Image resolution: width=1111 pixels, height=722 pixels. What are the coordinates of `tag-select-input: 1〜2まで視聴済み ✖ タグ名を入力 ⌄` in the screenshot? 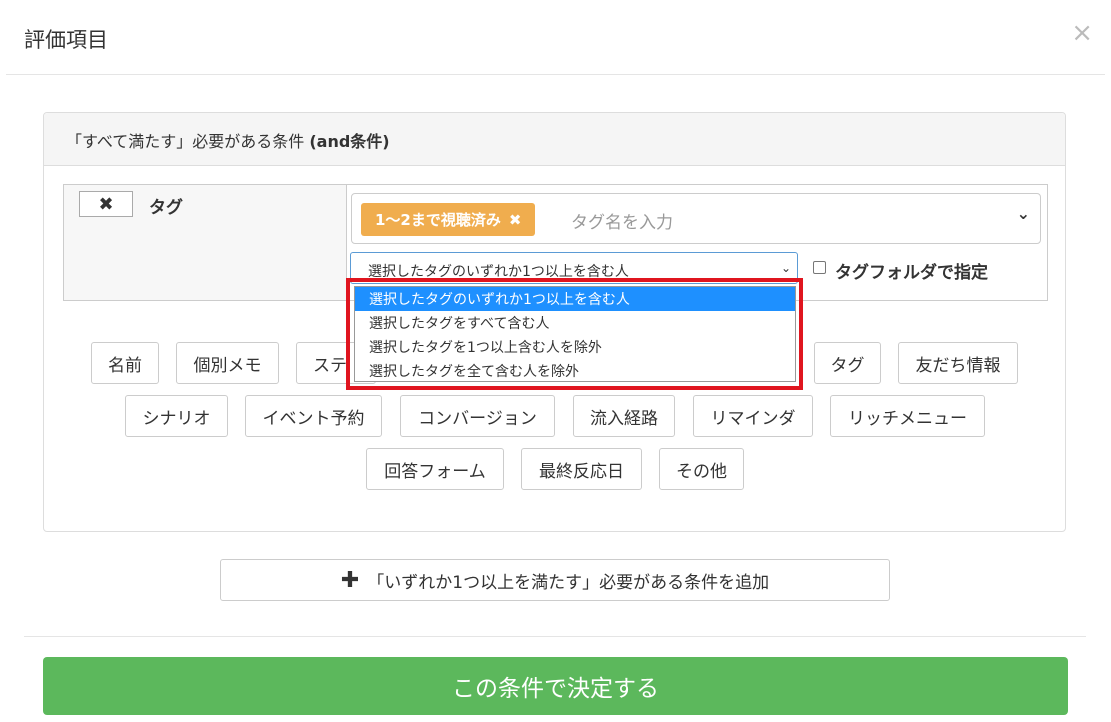 It's located at (696, 218).